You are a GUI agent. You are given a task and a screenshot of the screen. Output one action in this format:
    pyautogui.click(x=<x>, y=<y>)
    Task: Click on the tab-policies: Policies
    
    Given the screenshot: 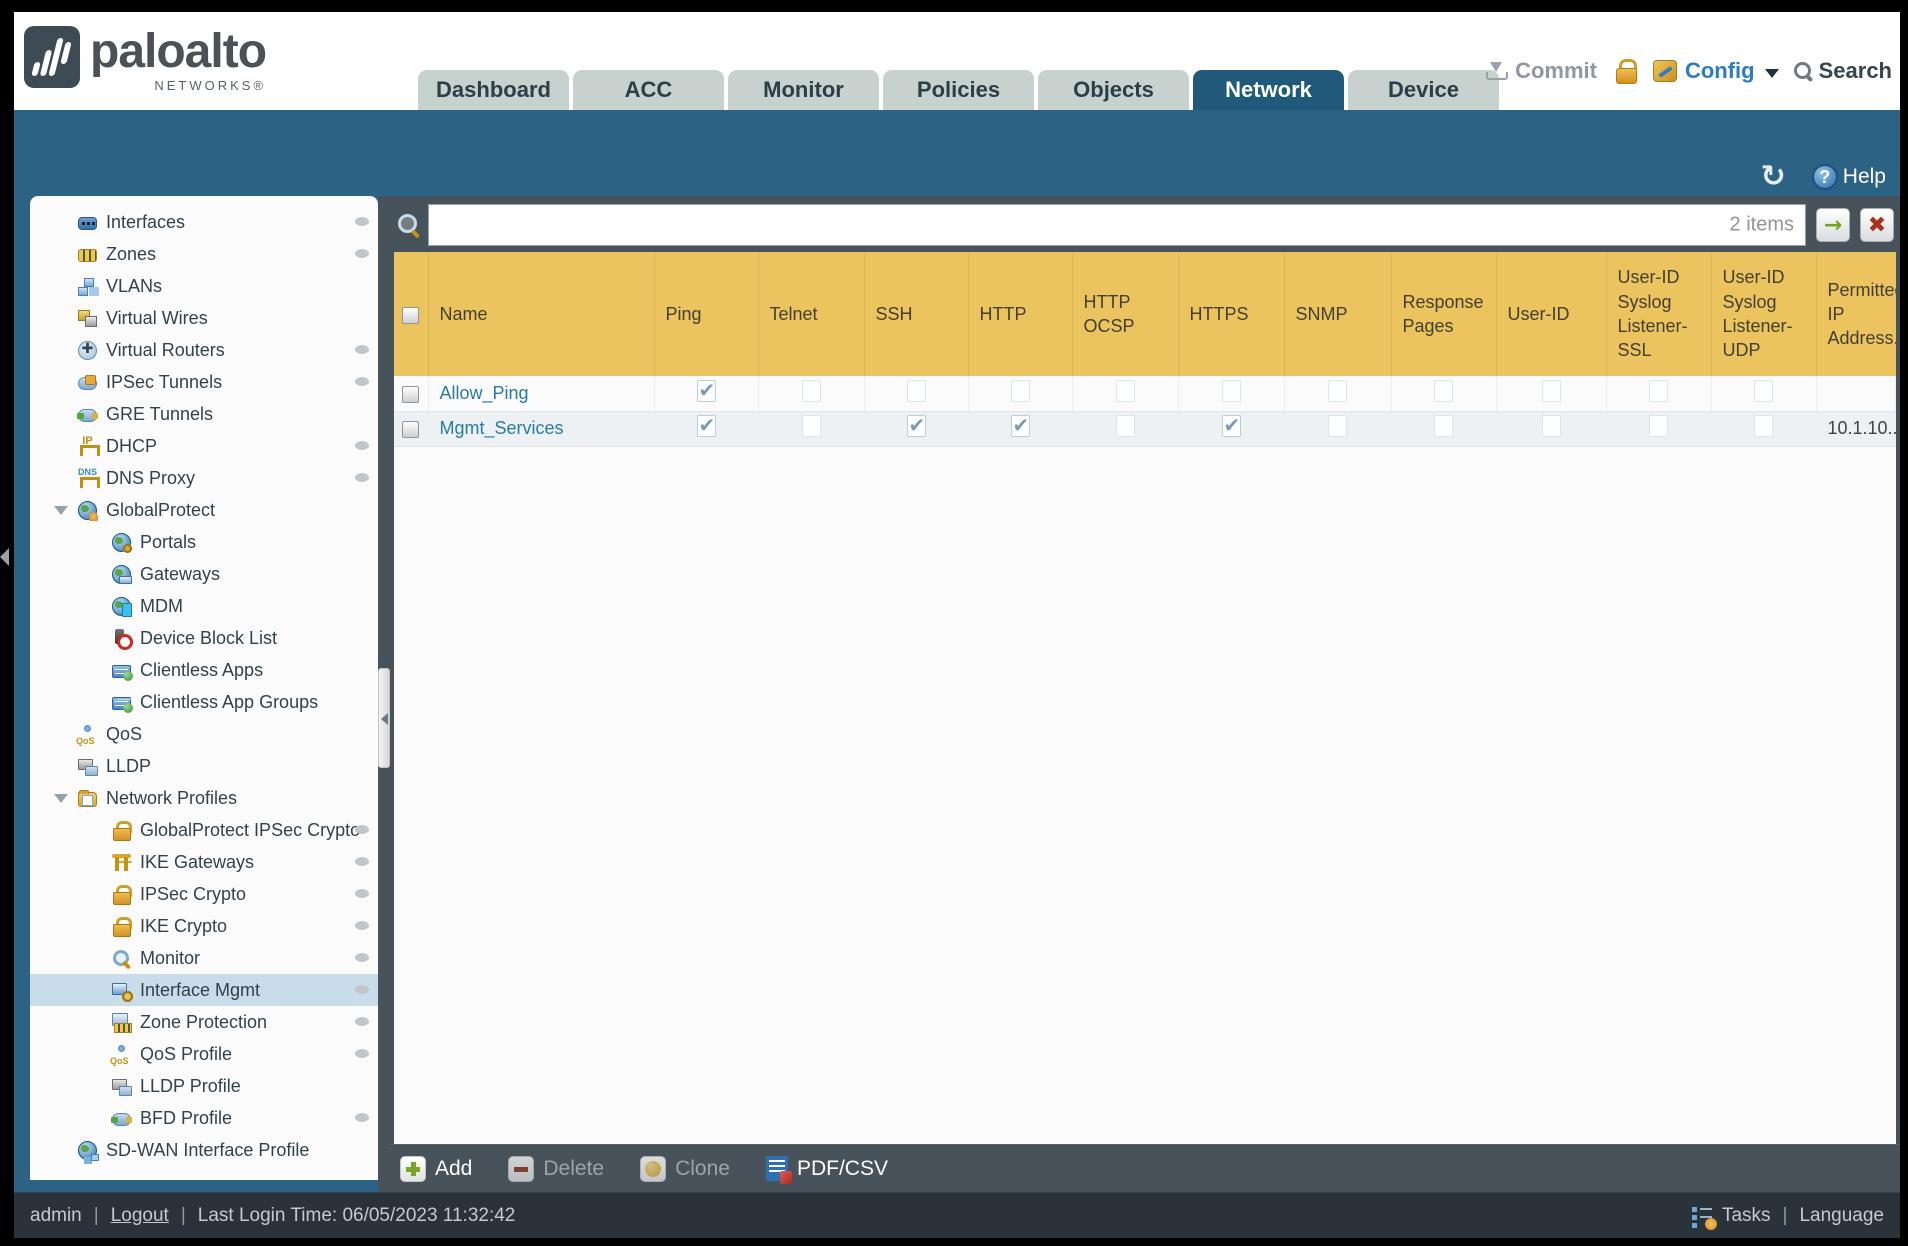 What is the action you would take?
    pyautogui.click(x=958, y=90)
    